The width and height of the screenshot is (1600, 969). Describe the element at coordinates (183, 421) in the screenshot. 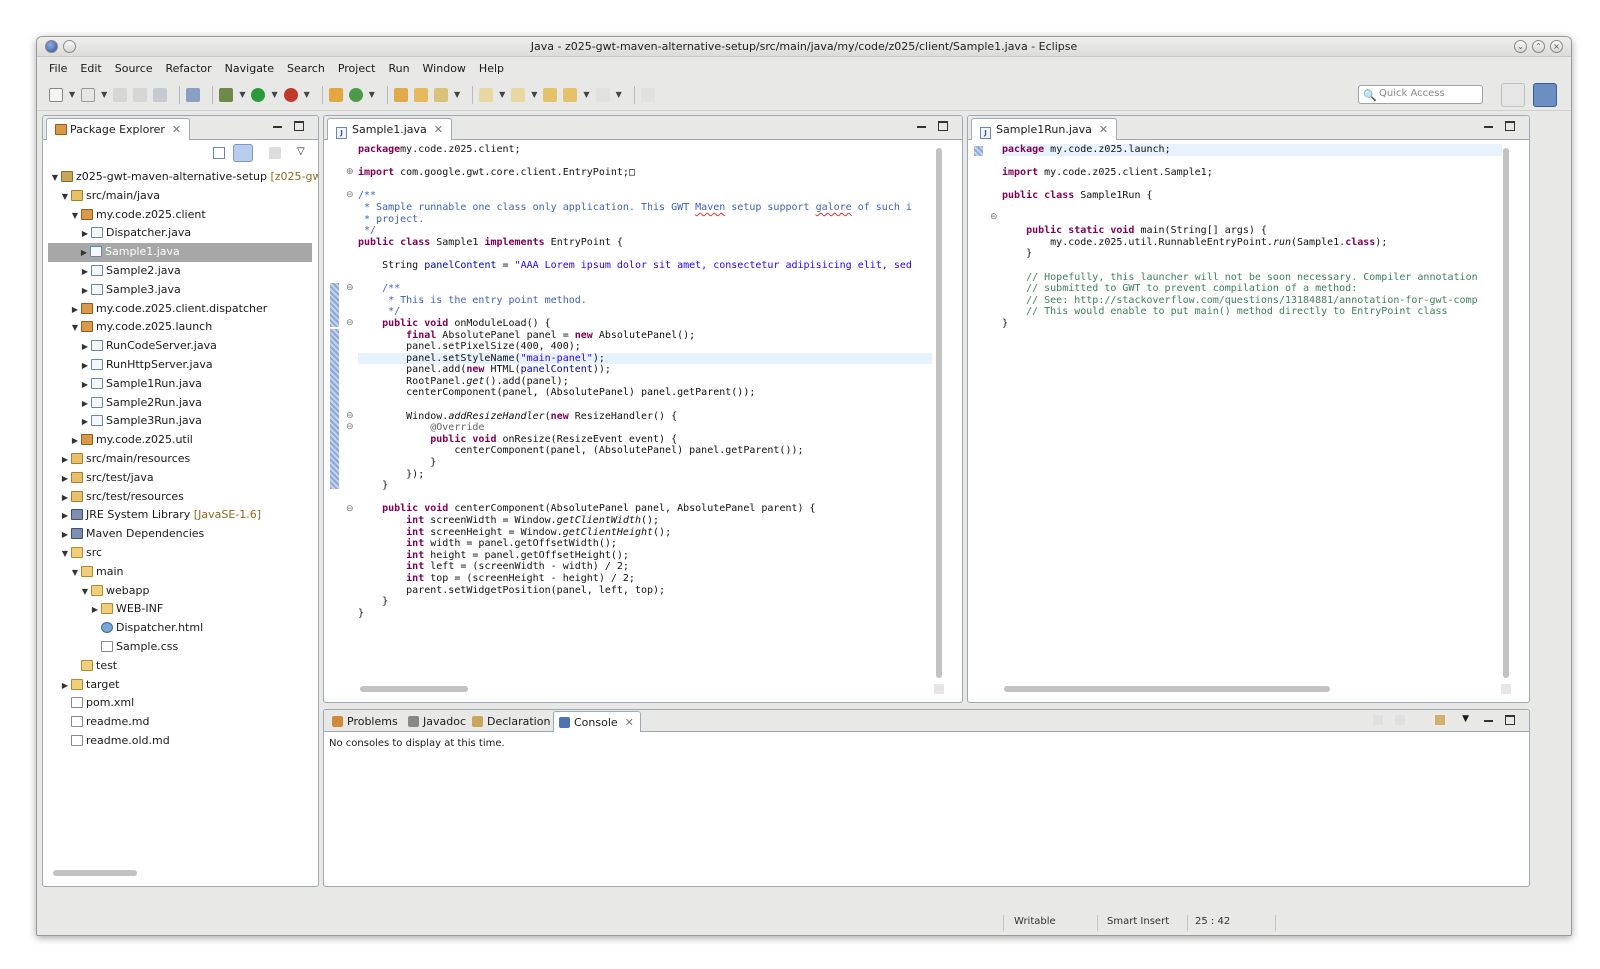

I see `tree-item: ▶ Sample3Run.java` at that location.